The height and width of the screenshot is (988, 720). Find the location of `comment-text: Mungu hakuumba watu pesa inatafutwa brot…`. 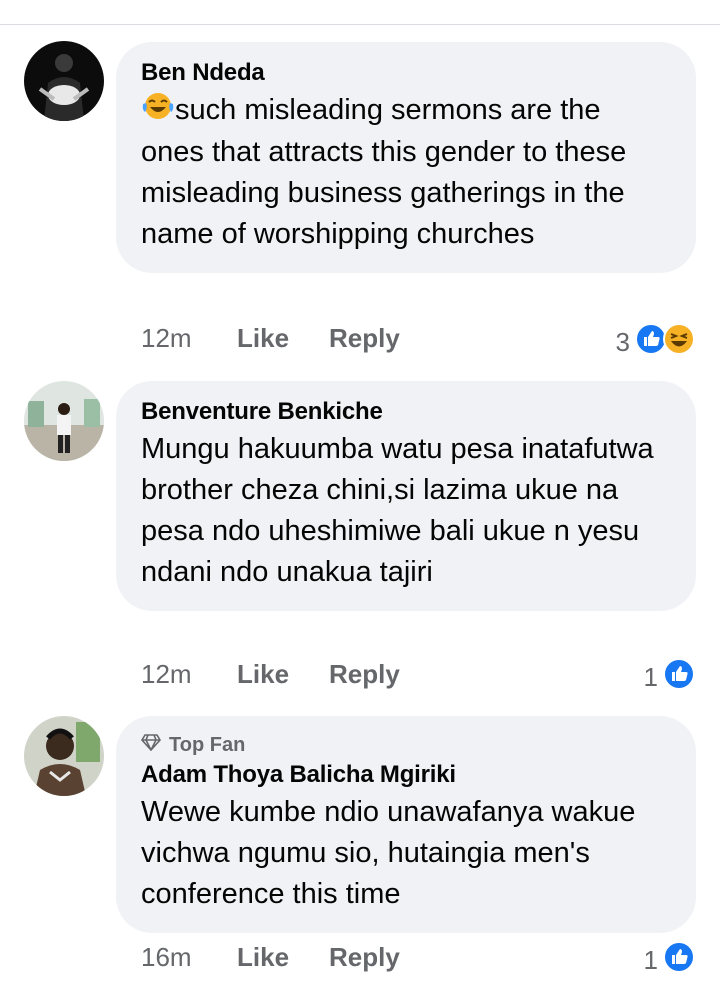

comment-text: Mungu hakuumba watu pesa inatafutwa brot… is located at coordinates (397, 510).